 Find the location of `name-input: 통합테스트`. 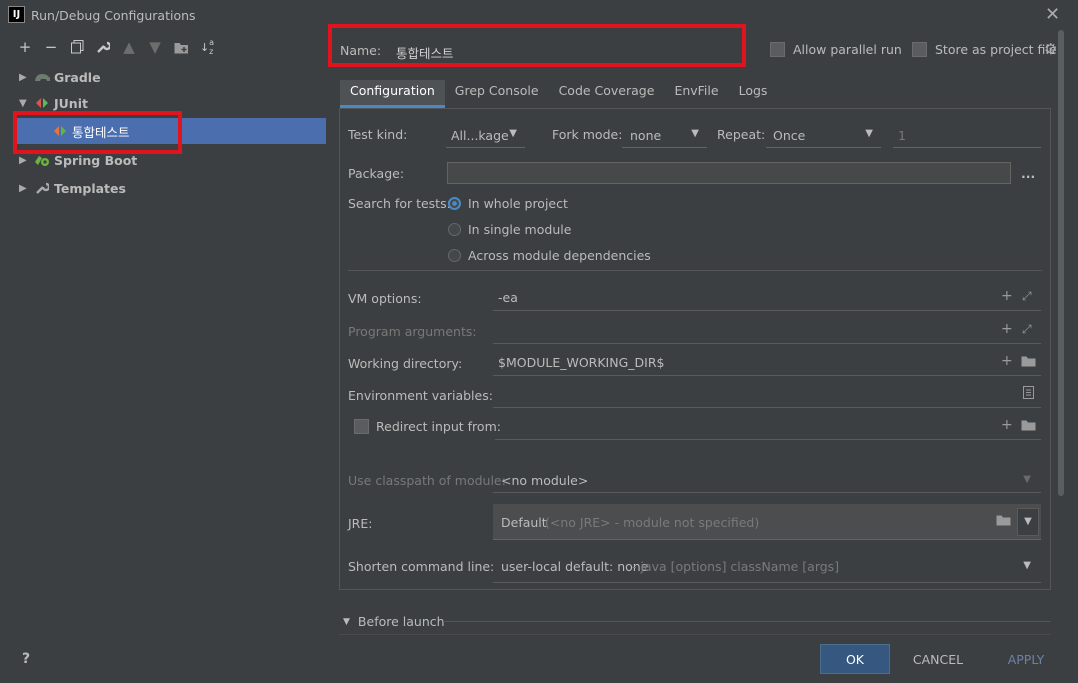

name-input: 통합테스트 is located at coordinates (425, 52).